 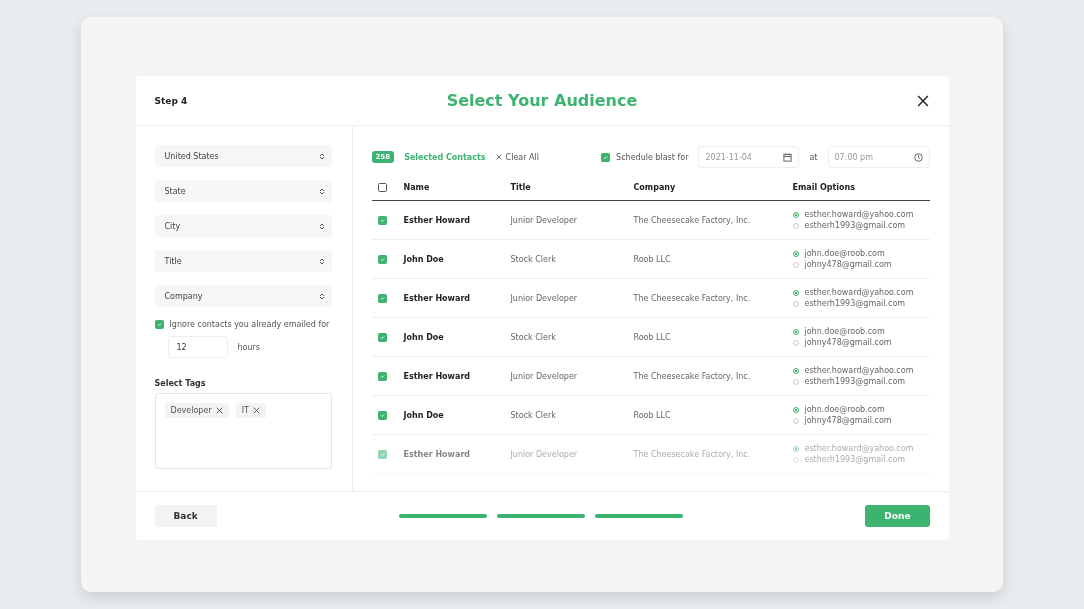 What do you see at coordinates (249, 324) in the screenshot?
I see `ignore-label: Ignore contacts you already emailed for` at bounding box center [249, 324].